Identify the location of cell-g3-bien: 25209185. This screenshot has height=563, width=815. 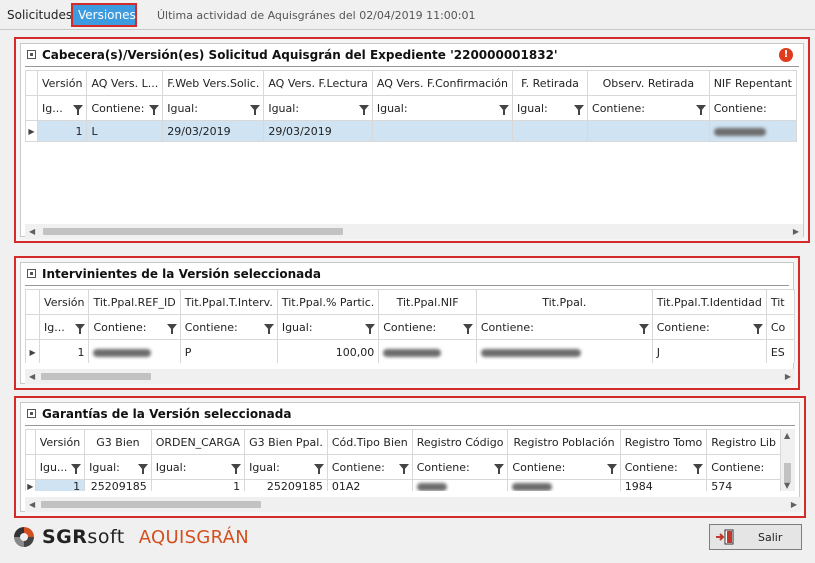
(118, 485).